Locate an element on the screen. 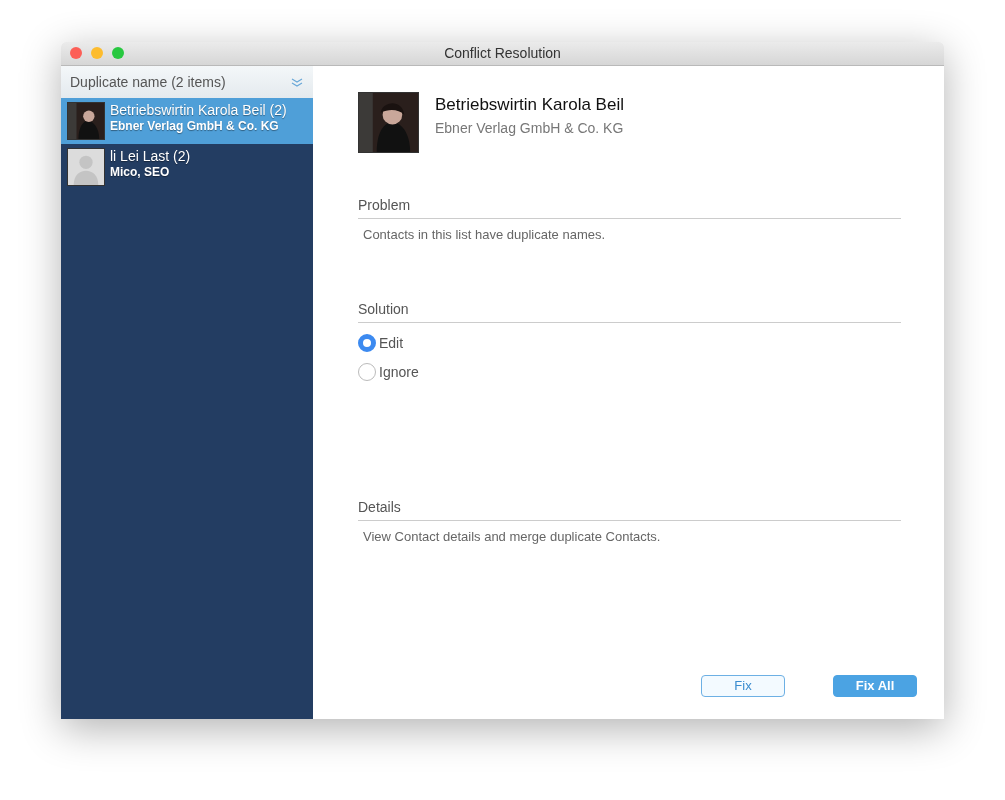 This screenshot has width=1005, height=800. radio-option: Edit is located at coordinates (629, 343).